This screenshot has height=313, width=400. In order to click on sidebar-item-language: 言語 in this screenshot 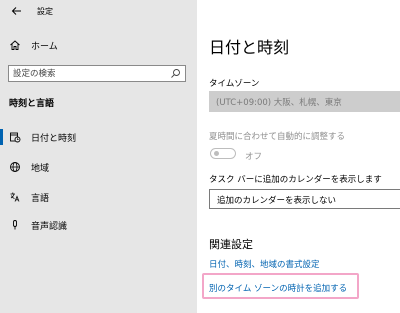, I will do `click(98, 197)`.